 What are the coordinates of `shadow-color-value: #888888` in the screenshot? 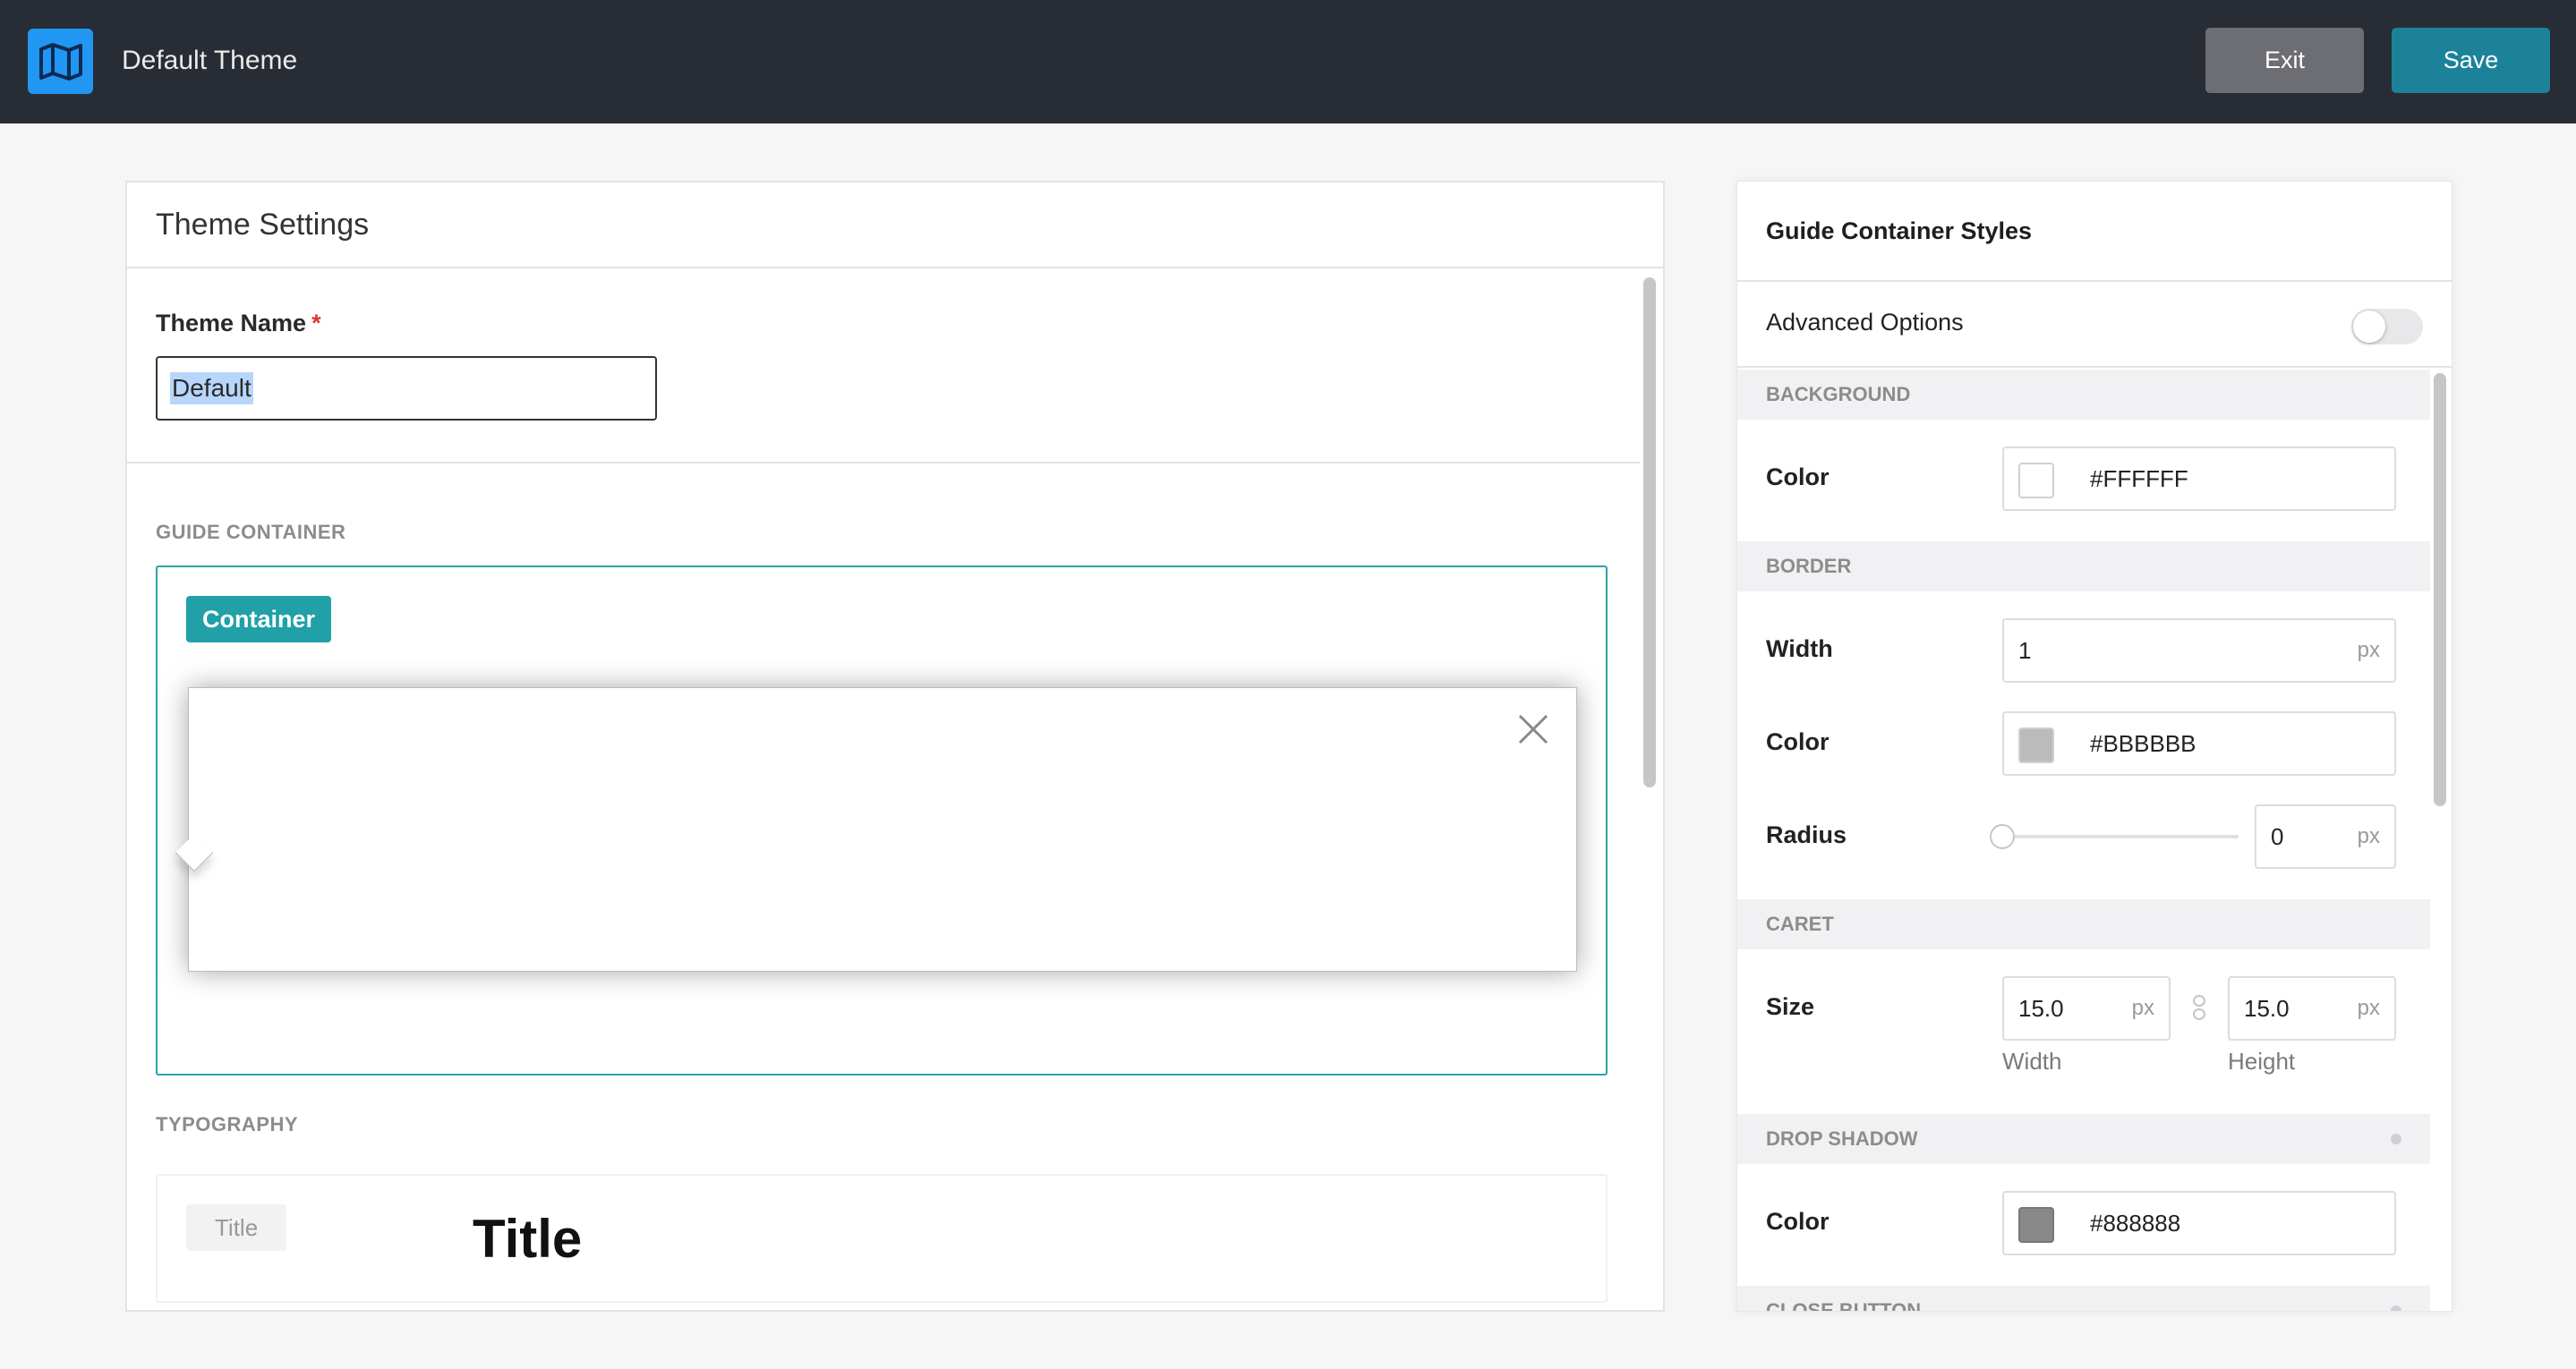 It's located at (2135, 1223).